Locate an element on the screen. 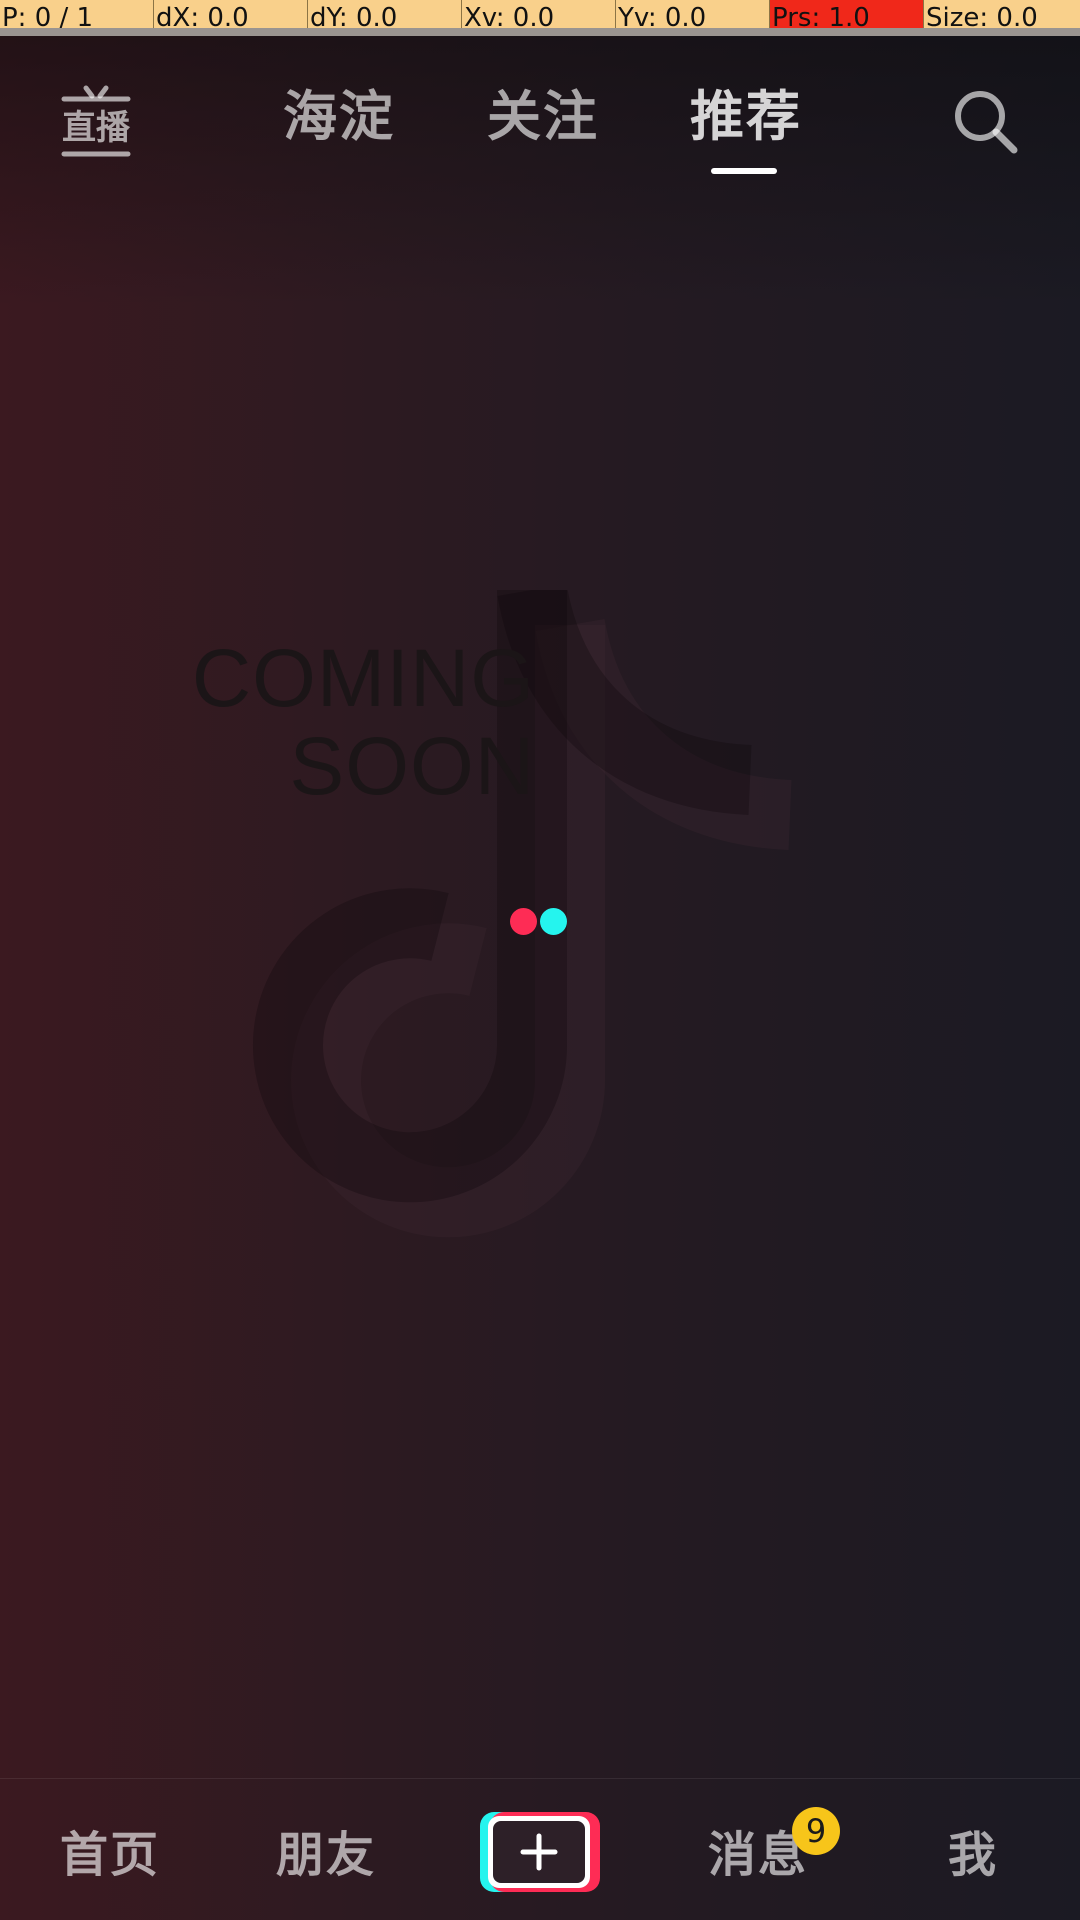  create-button is located at coordinates (540, 1852).